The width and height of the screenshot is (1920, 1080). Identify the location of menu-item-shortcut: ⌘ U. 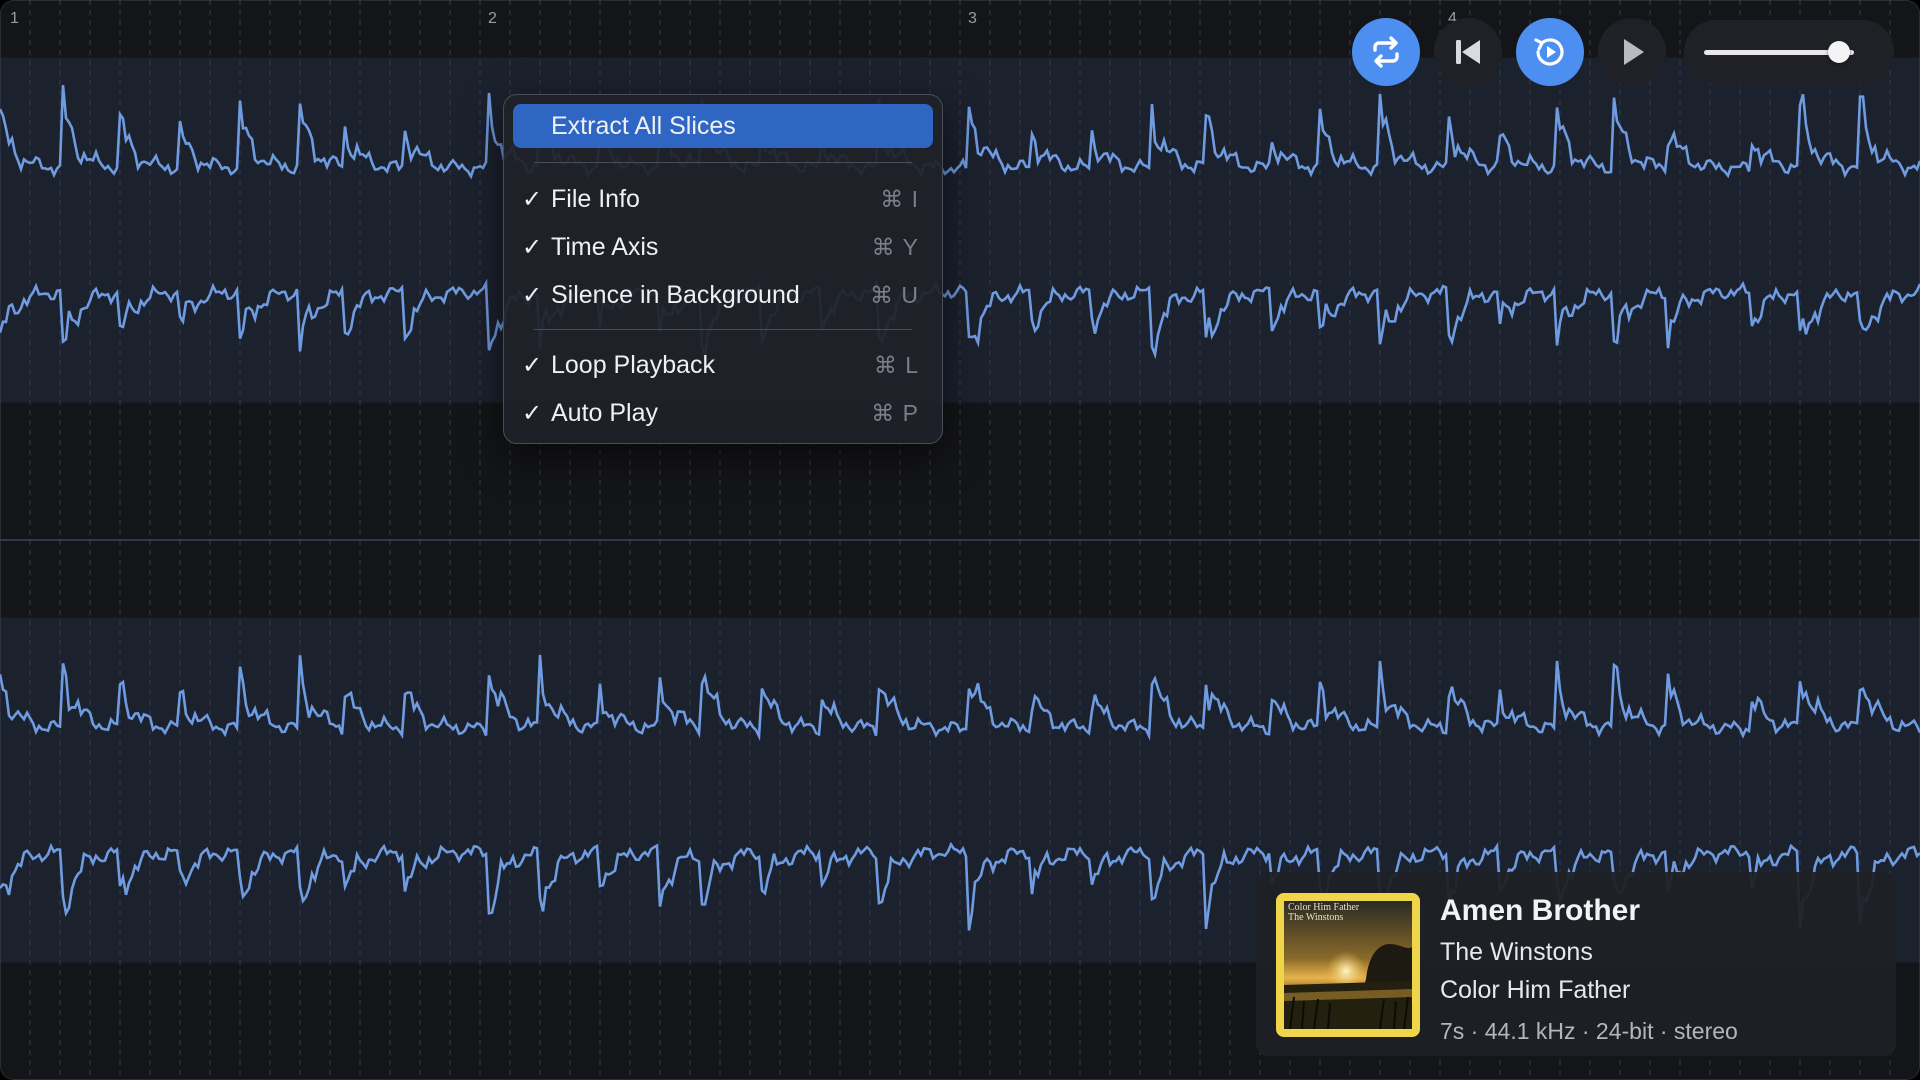
(894, 294).